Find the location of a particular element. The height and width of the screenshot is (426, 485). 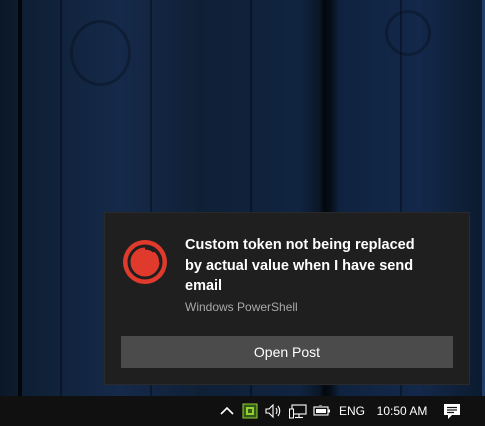

chevron-up-icon is located at coordinates (227, 411).